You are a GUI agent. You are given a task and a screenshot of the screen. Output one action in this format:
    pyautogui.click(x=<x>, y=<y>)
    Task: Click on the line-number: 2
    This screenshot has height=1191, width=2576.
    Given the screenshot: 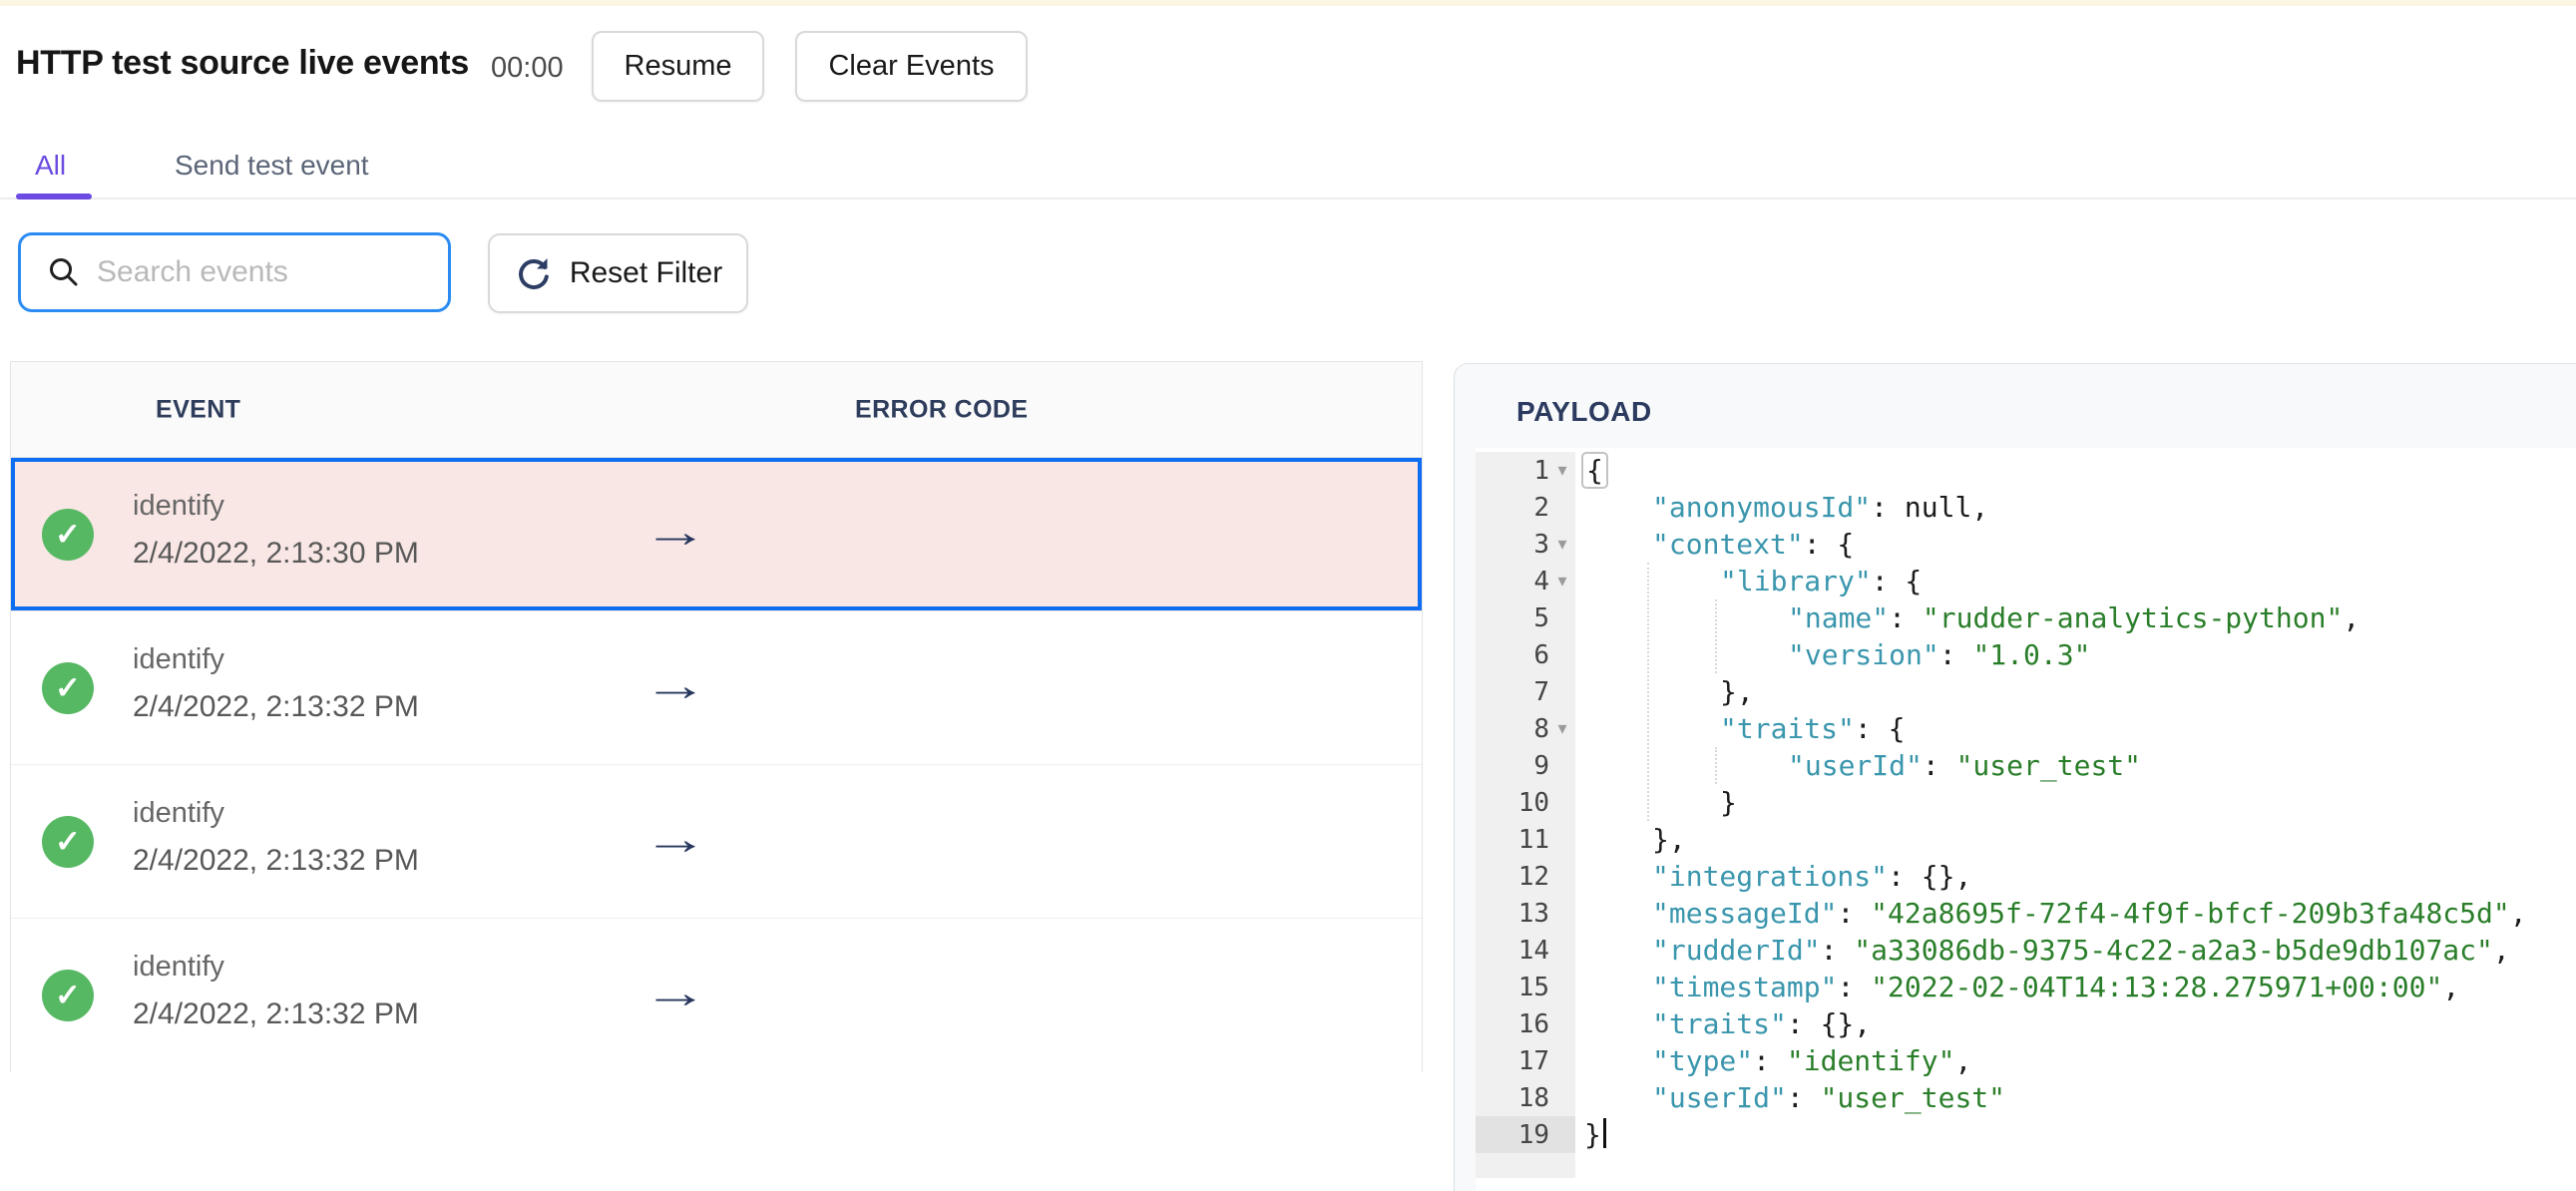 What is the action you would take?
    pyautogui.click(x=1541, y=508)
    